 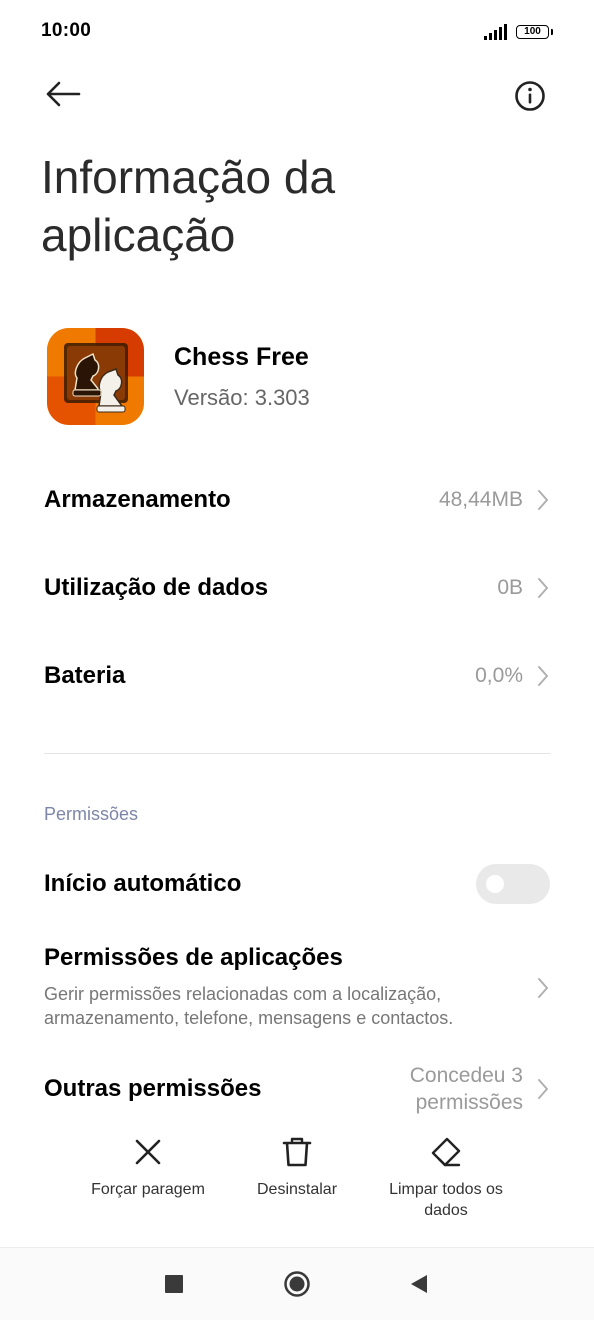 What do you see at coordinates (156, 587) in the screenshot?
I see `data-usage-label: Utilização de dados` at bounding box center [156, 587].